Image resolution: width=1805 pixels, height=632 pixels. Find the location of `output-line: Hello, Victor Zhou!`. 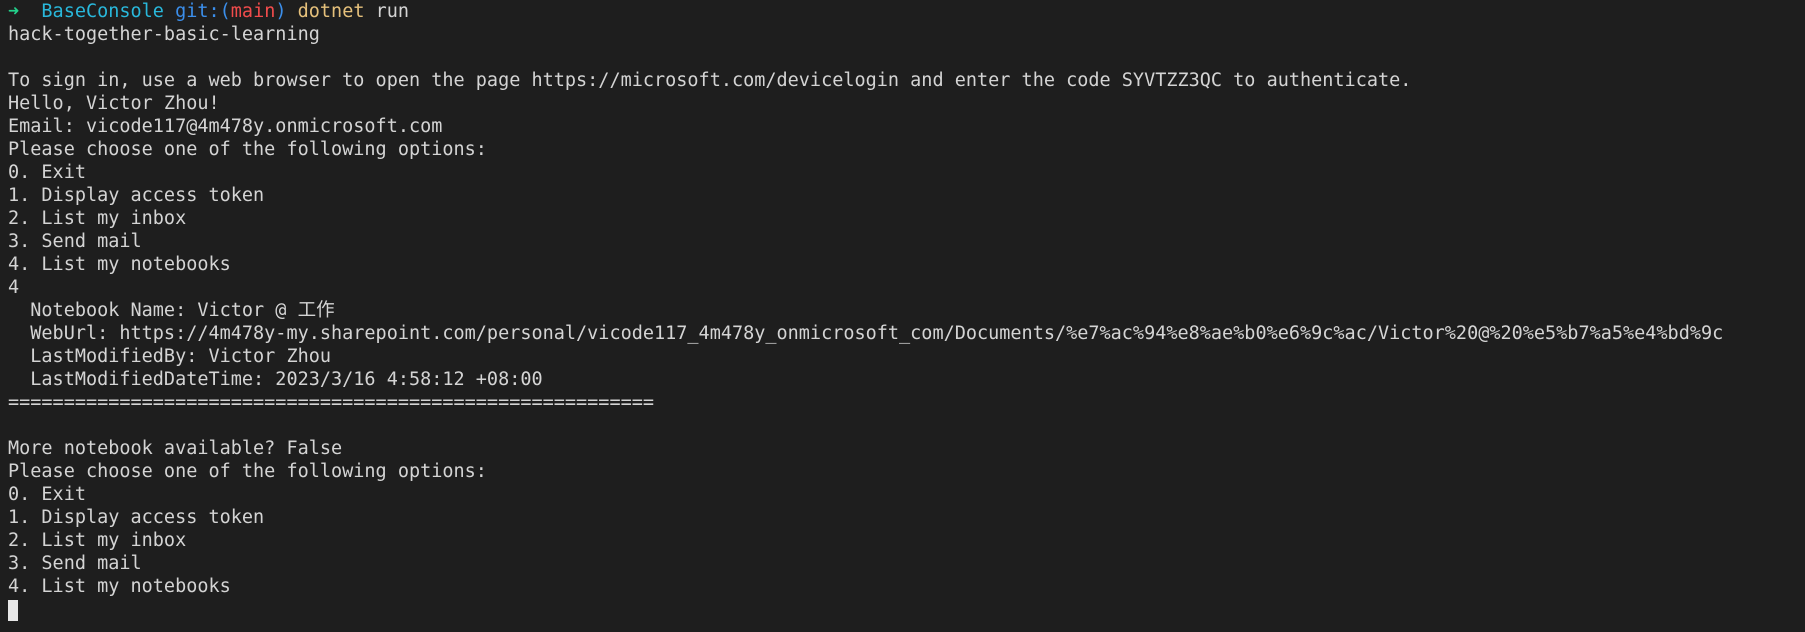

output-line: Hello, Victor Zhou! is located at coordinates (114, 103).